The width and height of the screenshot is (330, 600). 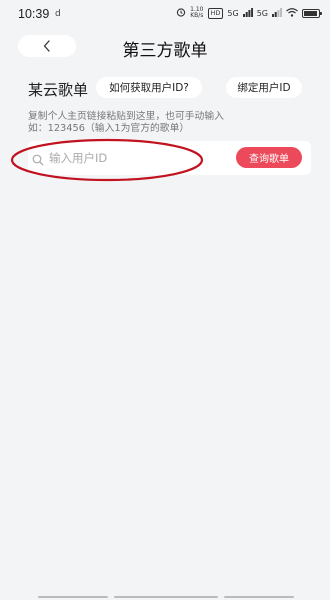 I want to click on signal-label-2: 5G, so click(x=262, y=13).